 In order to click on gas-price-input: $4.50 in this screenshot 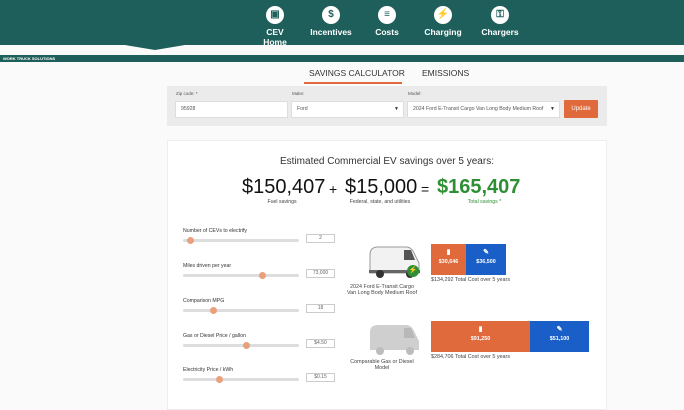, I will do `click(320, 343)`.